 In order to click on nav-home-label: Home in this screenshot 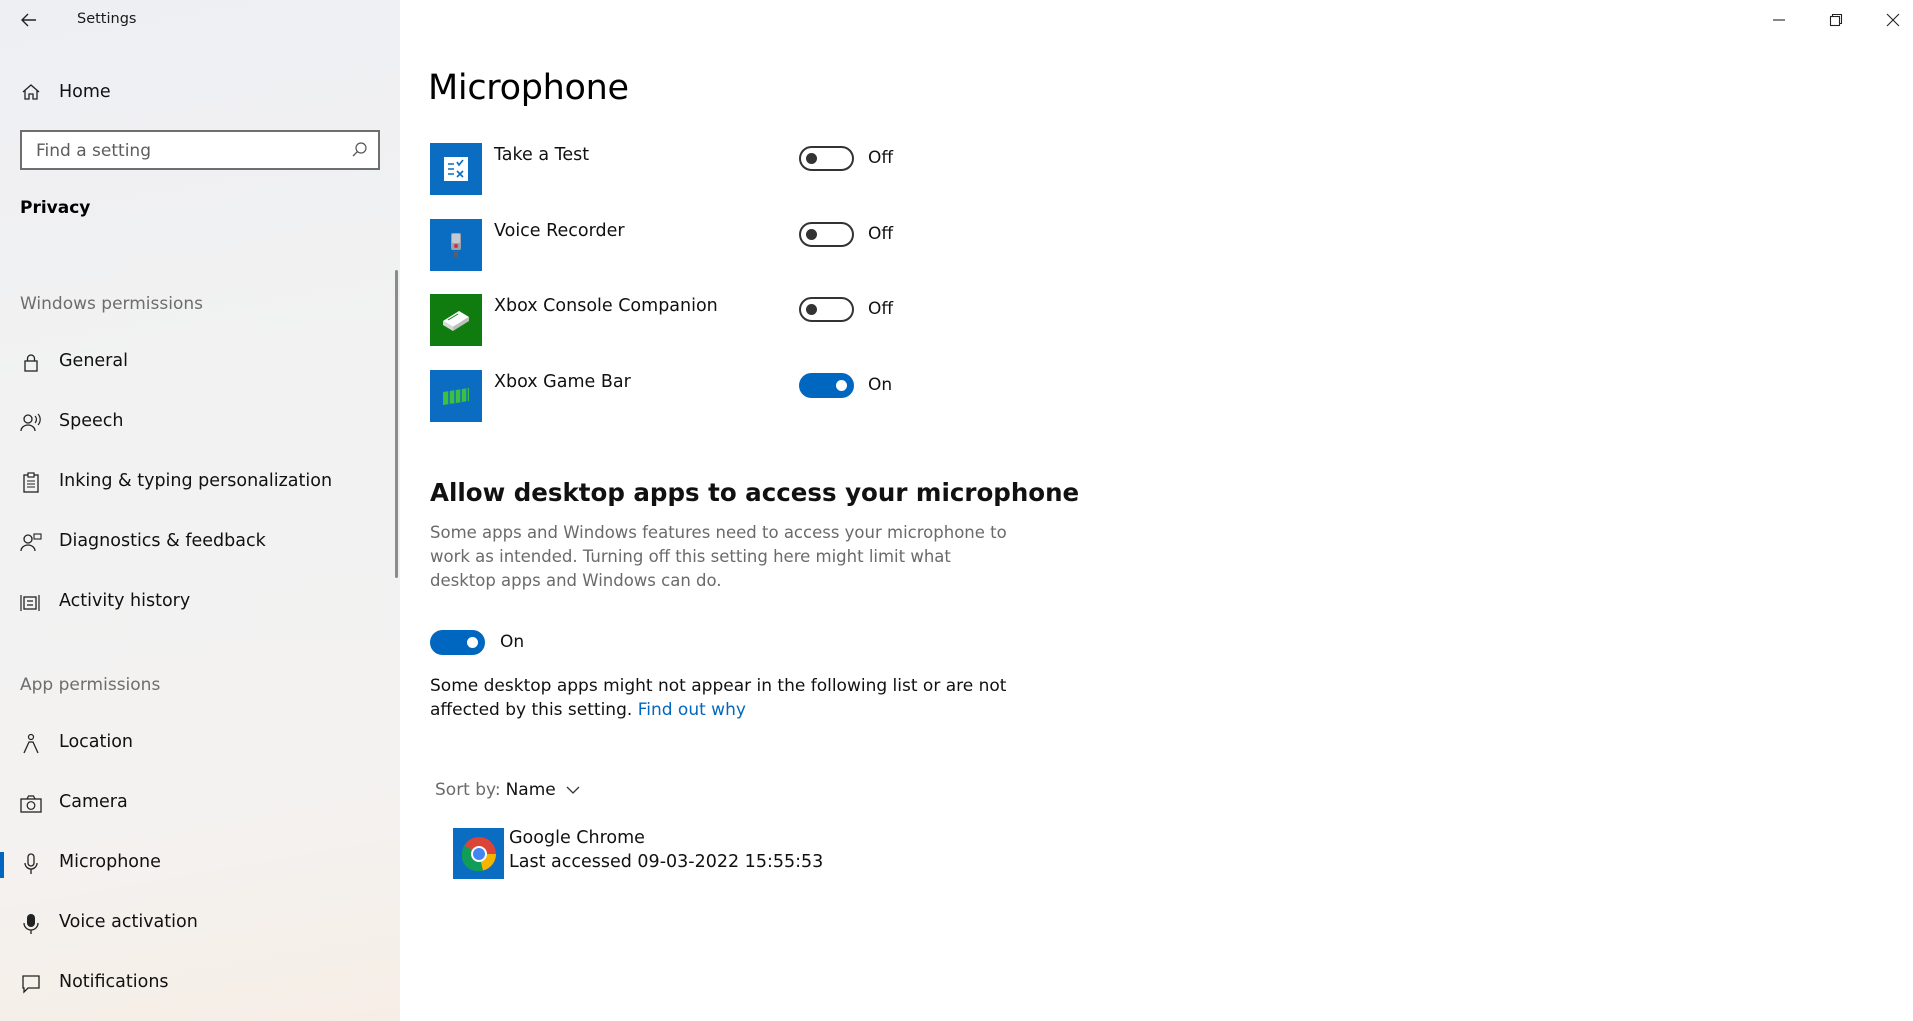, I will do `click(85, 92)`.